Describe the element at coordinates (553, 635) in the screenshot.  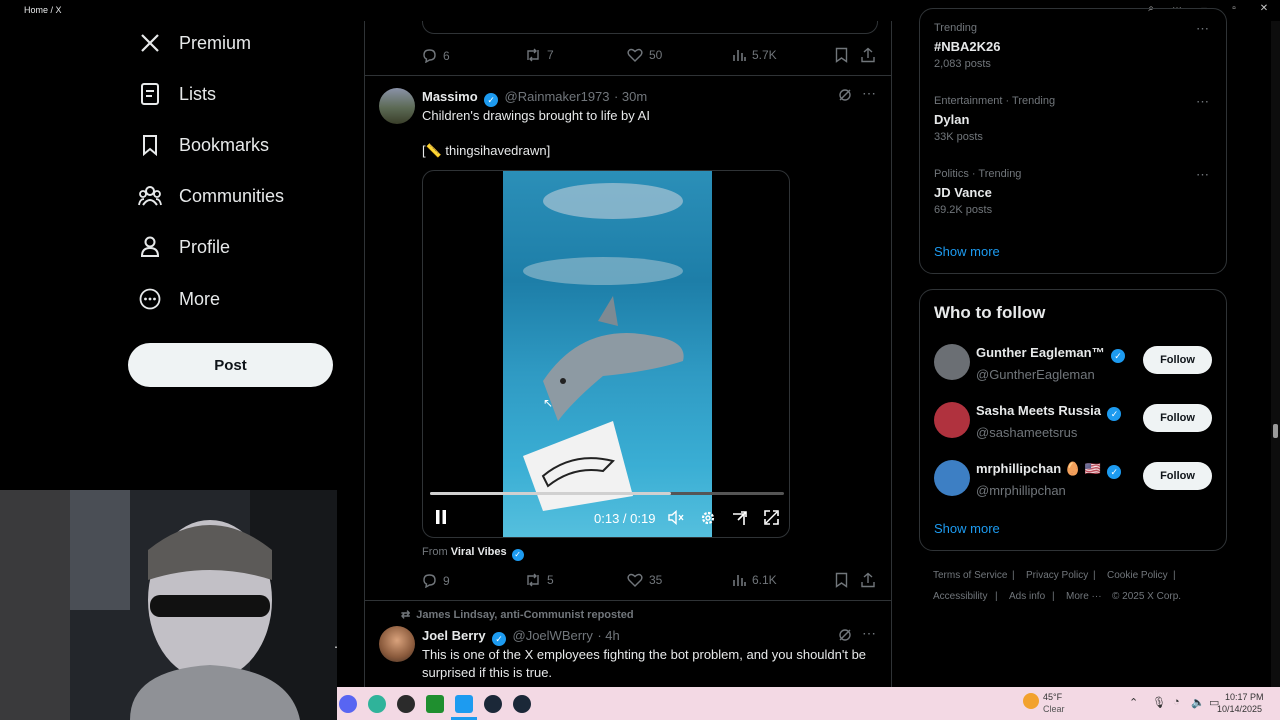
I see `author-handle: @JoelWBerry` at that location.